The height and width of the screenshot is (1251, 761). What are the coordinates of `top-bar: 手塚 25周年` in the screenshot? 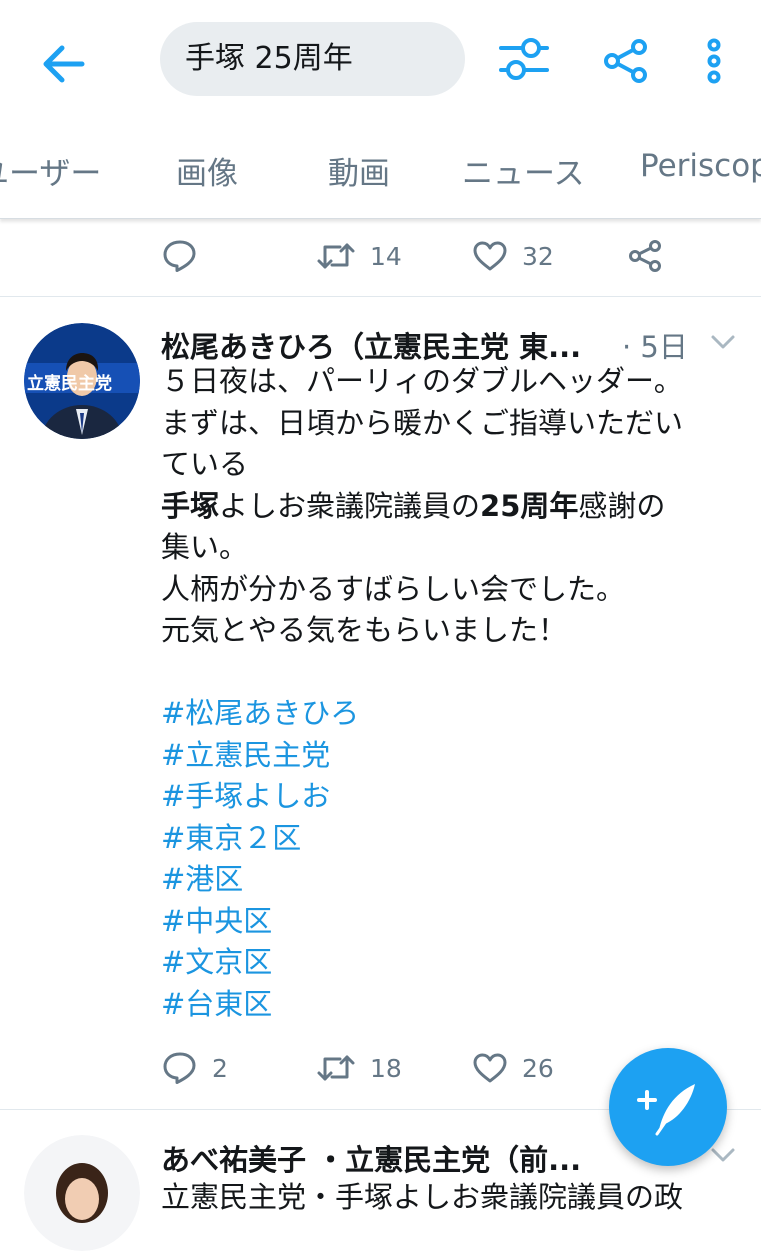 It's located at (380, 65).